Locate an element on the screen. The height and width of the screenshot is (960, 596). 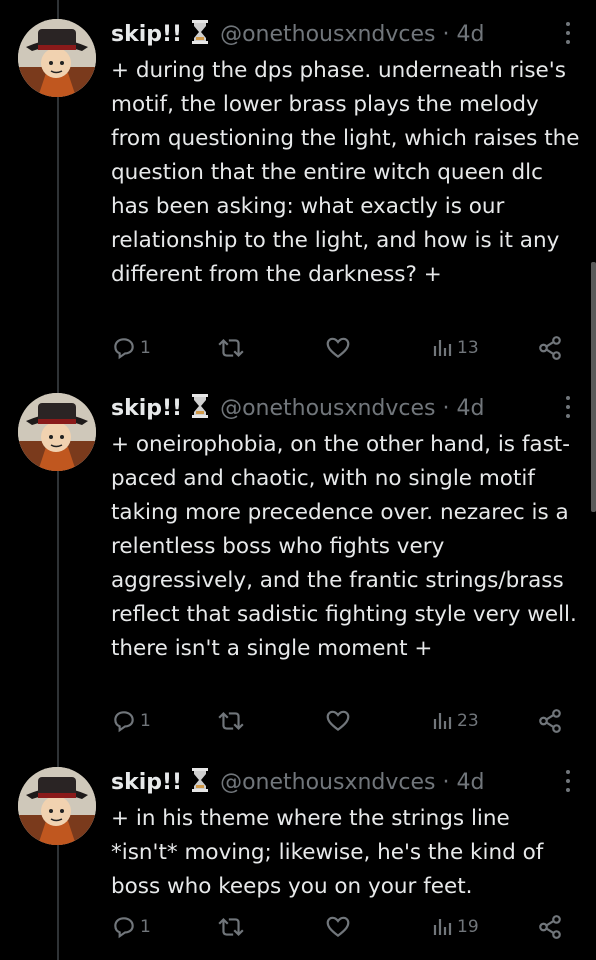
action-bar: 1 19 is located at coordinates (341, 927).